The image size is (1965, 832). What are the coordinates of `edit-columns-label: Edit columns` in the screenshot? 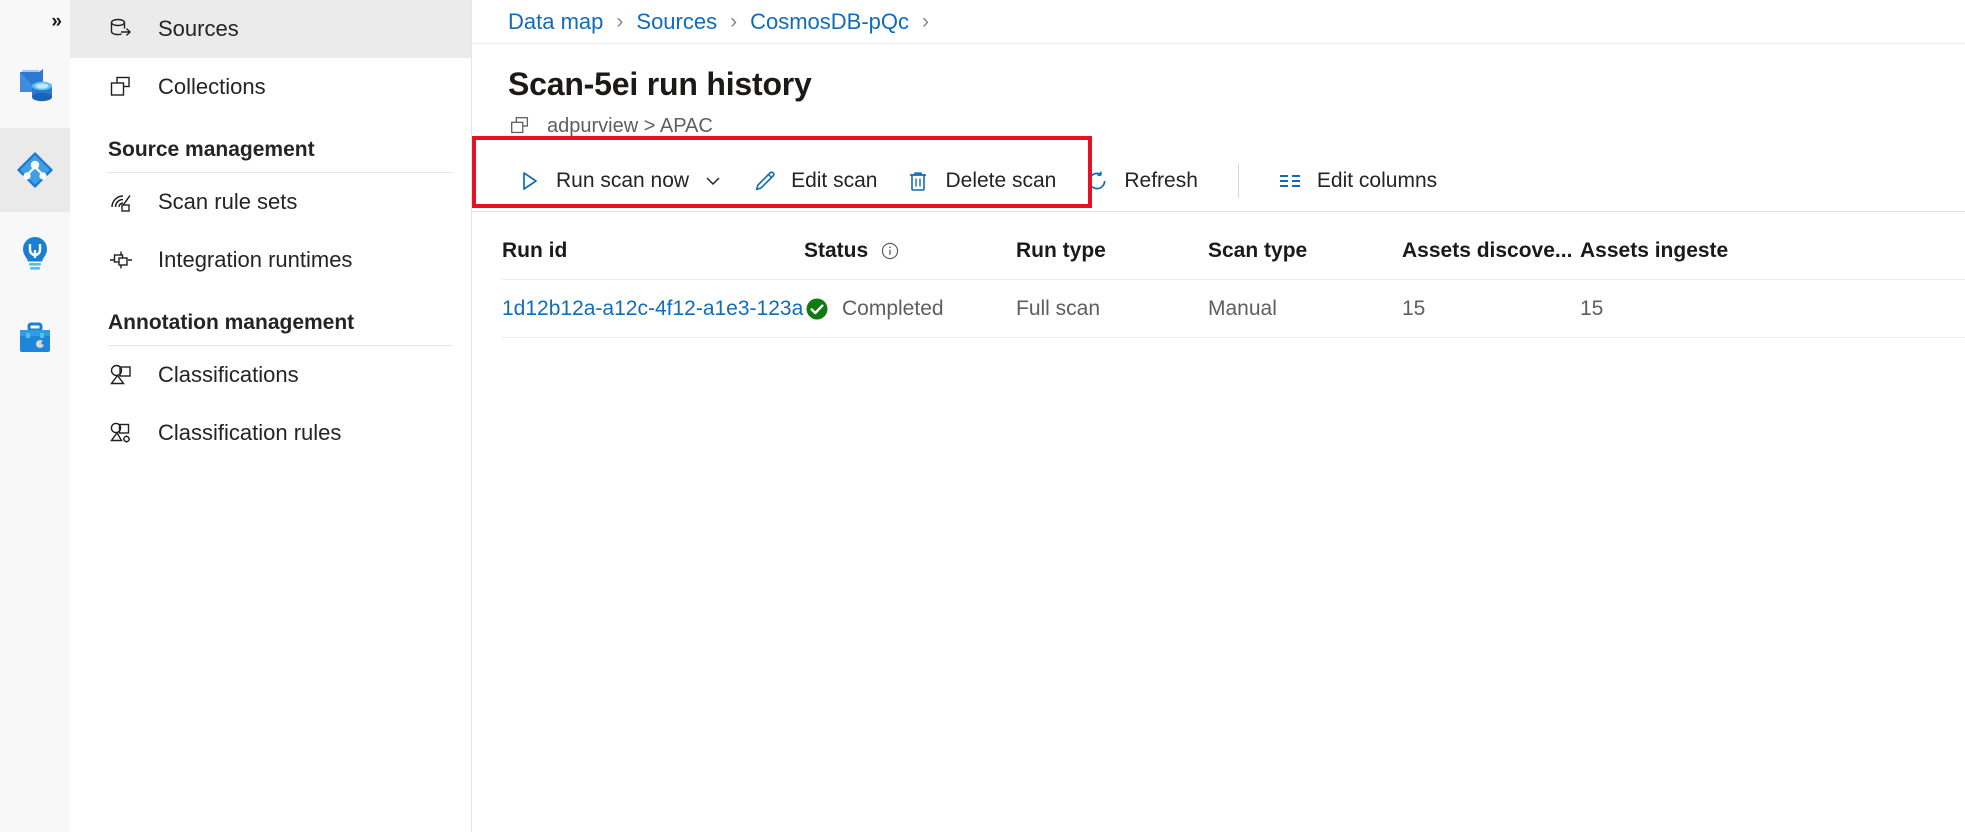 It's located at (1377, 180).